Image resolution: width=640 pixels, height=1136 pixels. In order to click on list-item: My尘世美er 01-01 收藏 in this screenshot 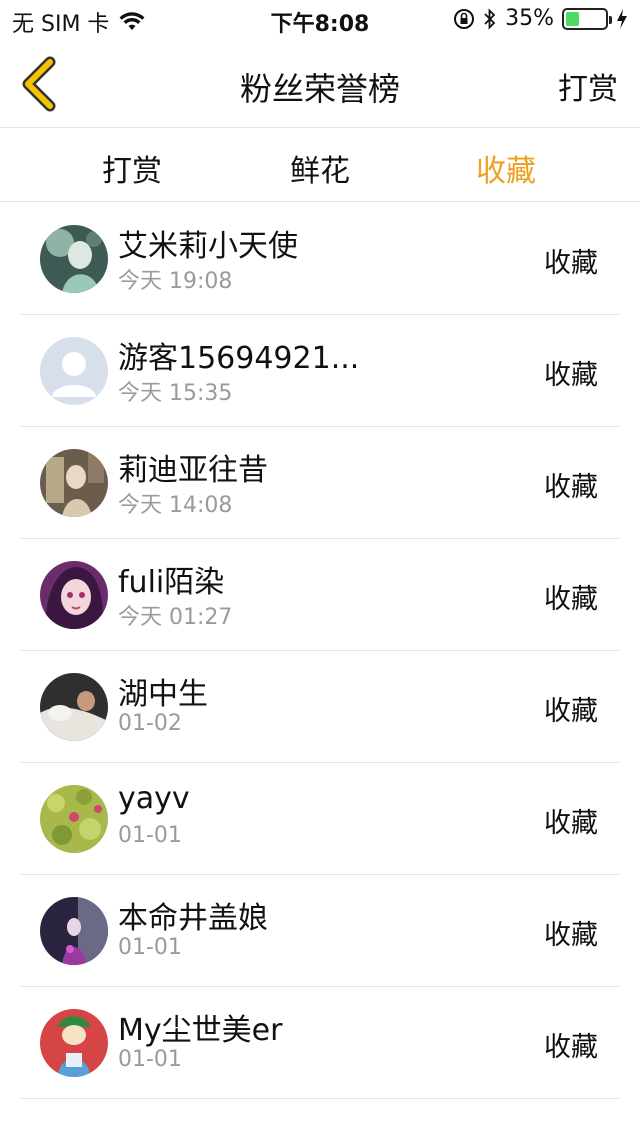, I will do `click(320, 1043)`.